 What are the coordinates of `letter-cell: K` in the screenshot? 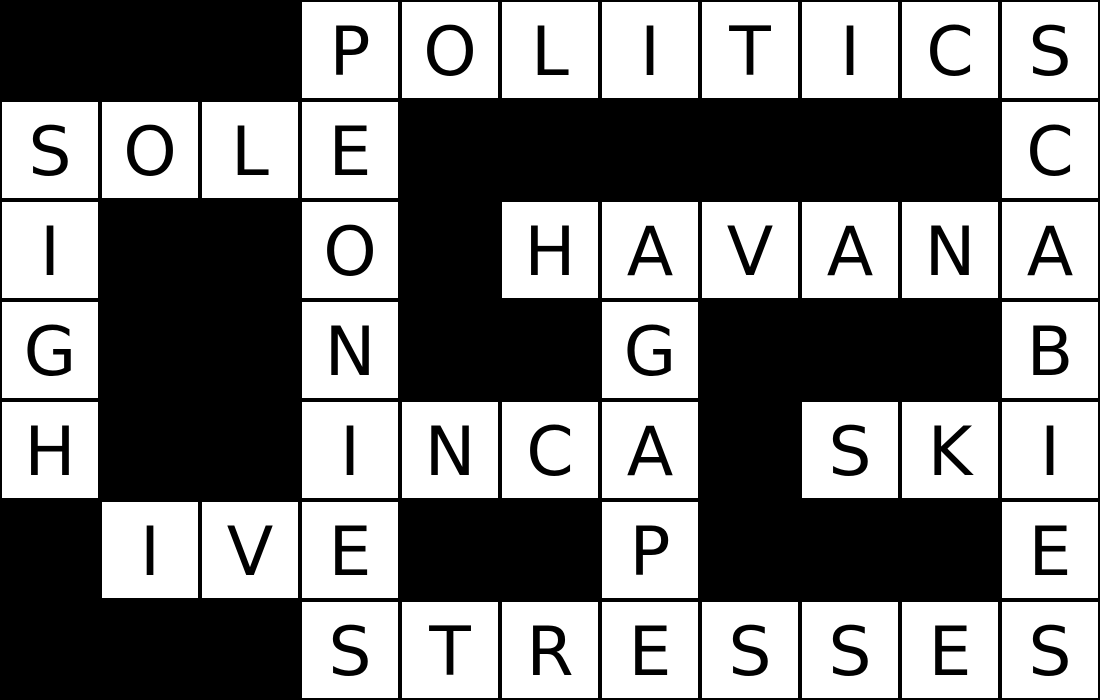 It's located at (950, 450).